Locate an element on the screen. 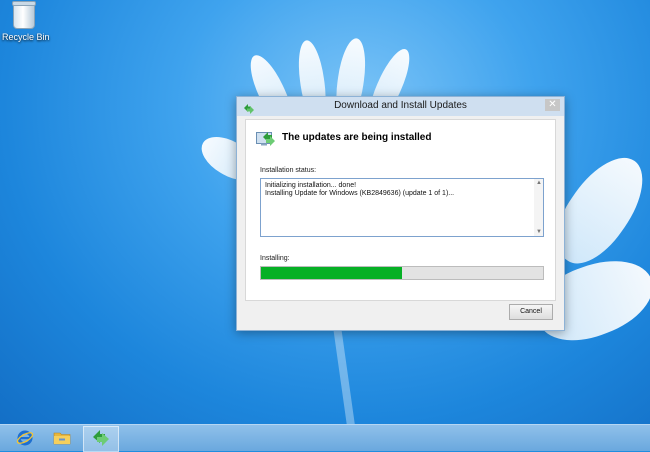  progress-fill is located at coordinates (331, 273).